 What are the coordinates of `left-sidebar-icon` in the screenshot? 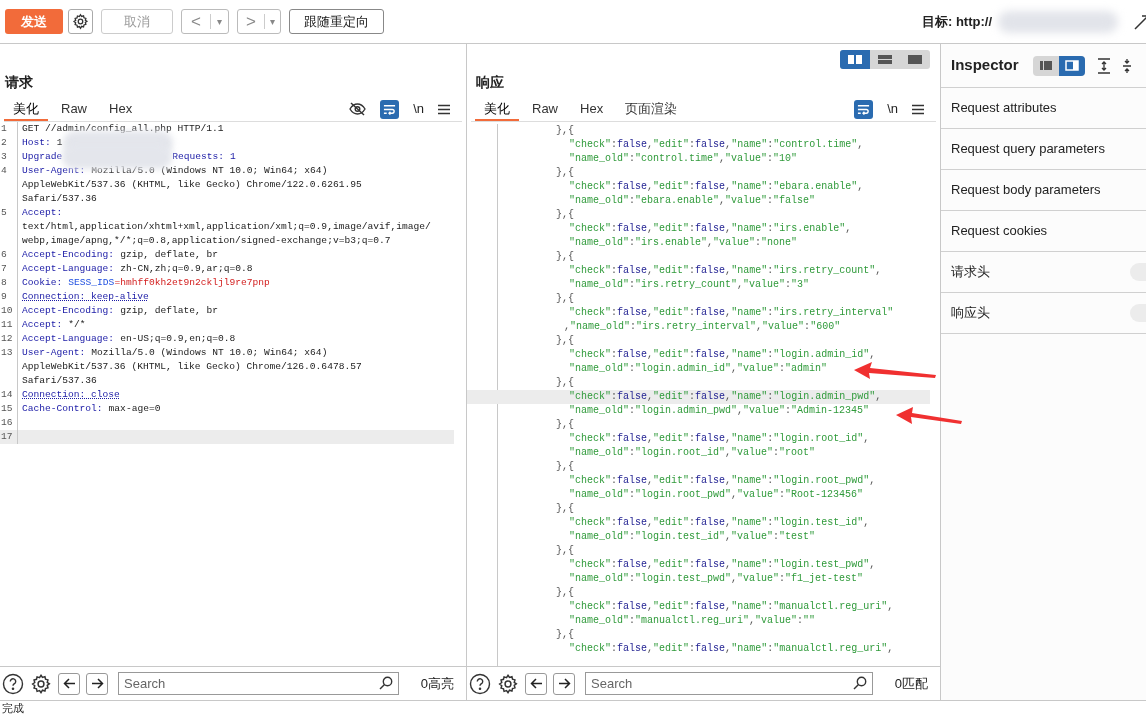 It's located at (1045, 65).